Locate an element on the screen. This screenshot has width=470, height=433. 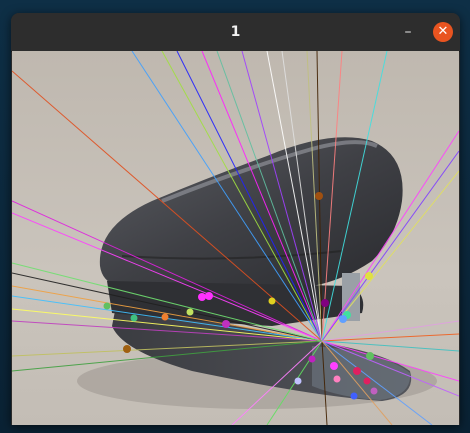
minimize-button: – is located at coordinates (408, 32).